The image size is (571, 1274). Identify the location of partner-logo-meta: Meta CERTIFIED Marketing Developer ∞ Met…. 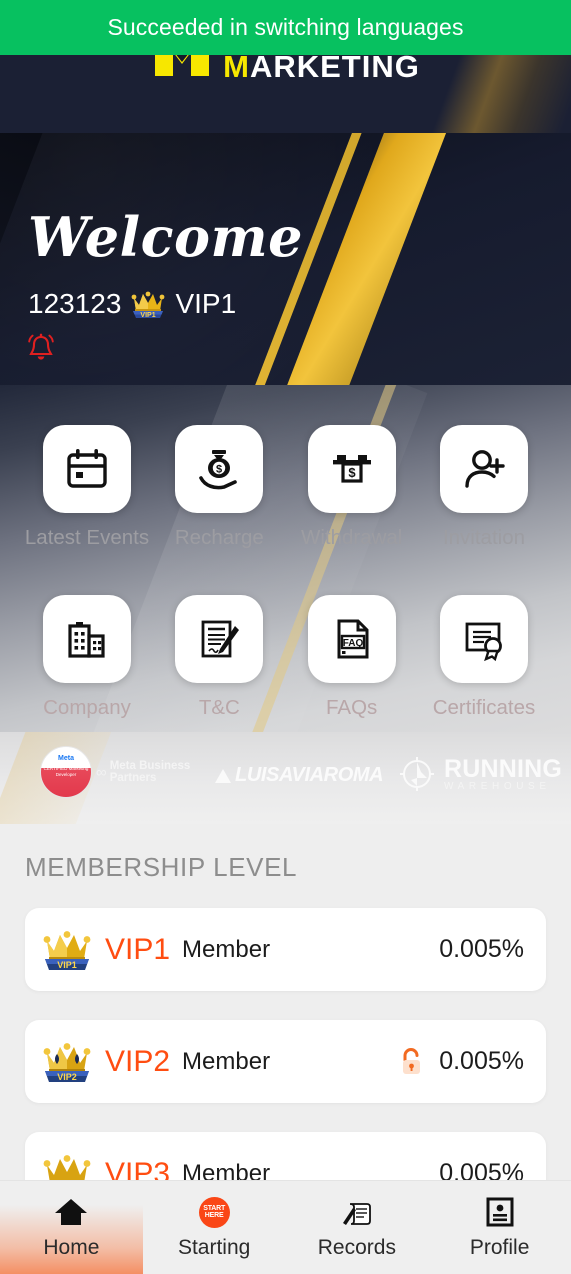
(115, 772).